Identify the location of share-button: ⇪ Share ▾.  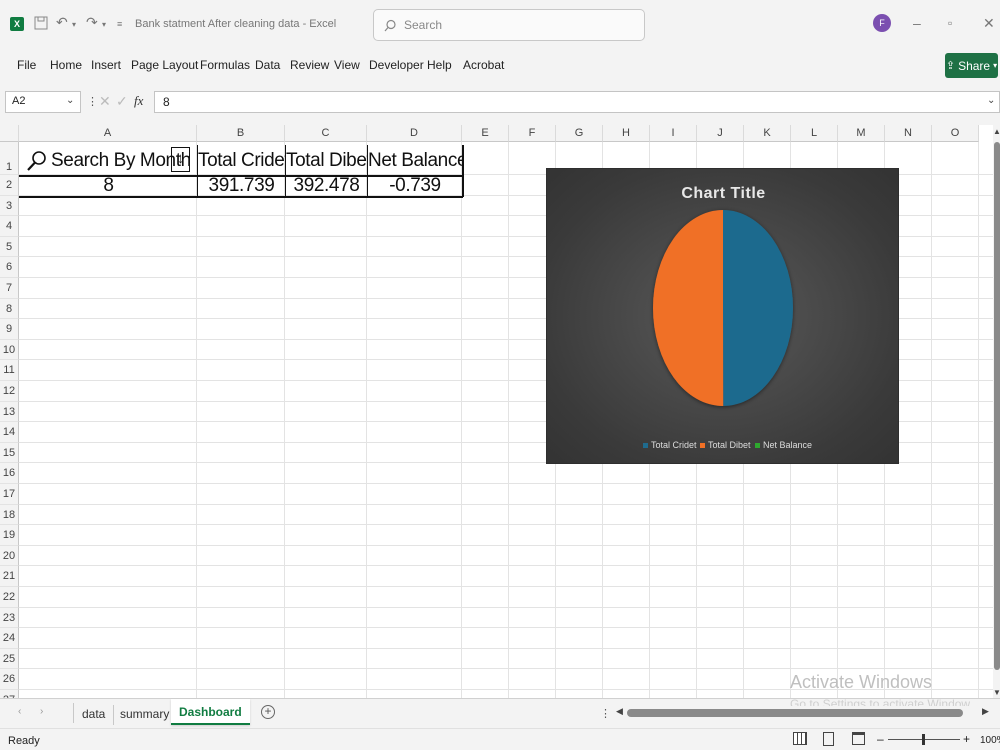
(971, 65).